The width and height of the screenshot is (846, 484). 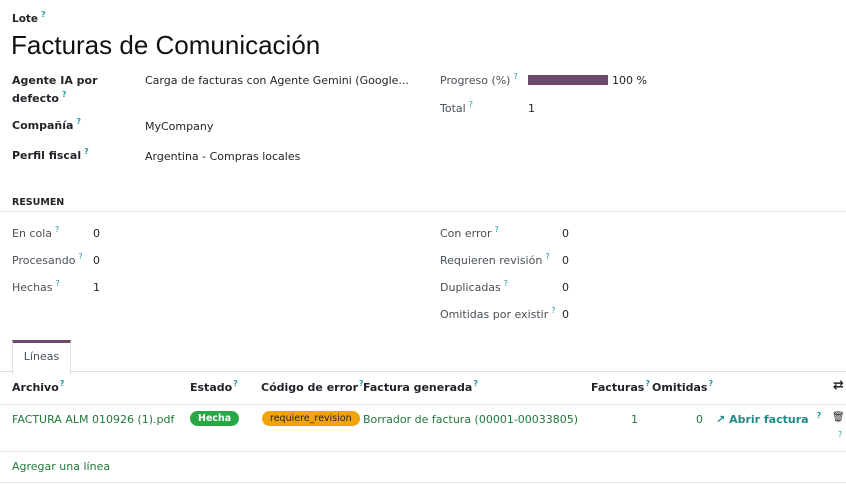 I want to click on tab-divider-left, so click(x=6, y=371).